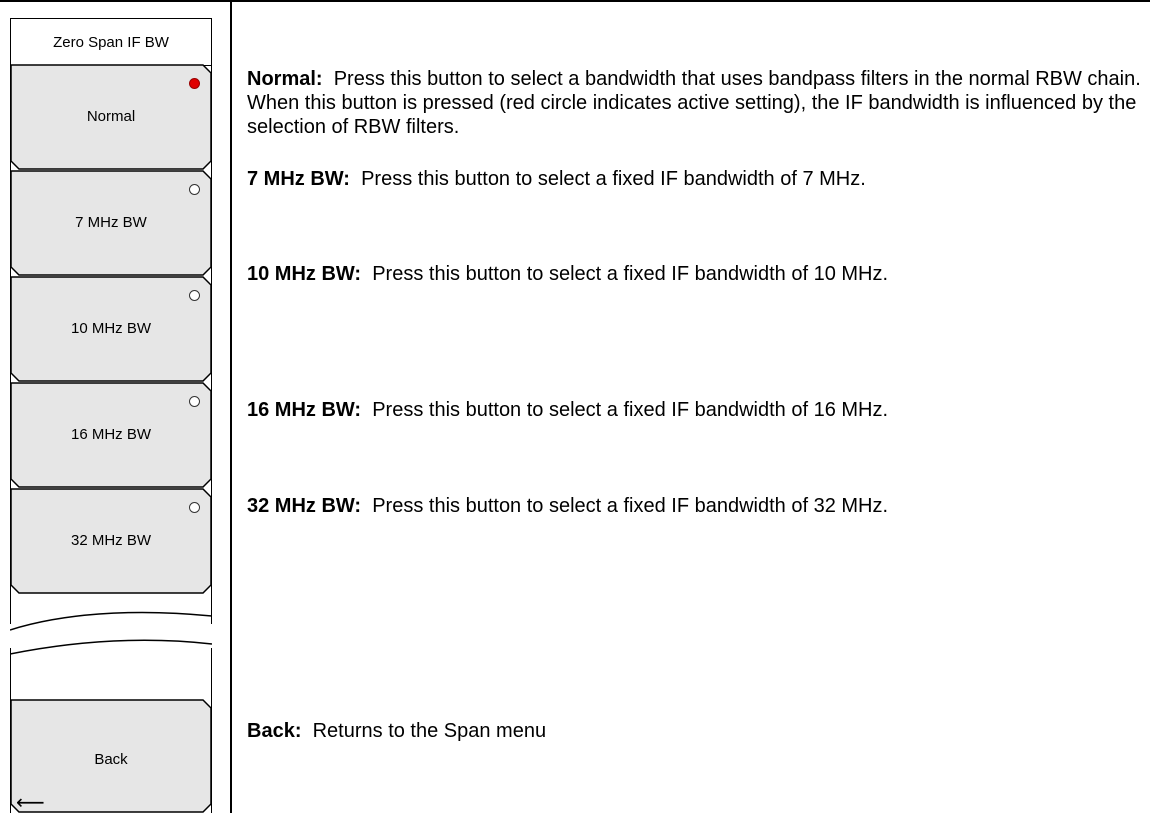 Image resolution: width=1150 pixels, height=814 pixels. I want to click on button-label: 32 MHz BW, so click(110, 540).